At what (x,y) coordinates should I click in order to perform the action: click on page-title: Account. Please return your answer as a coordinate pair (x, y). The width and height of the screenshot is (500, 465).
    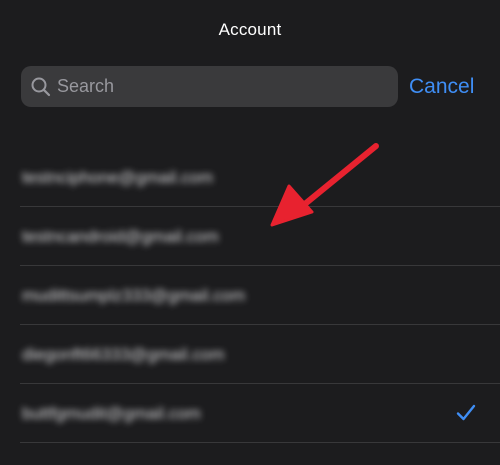
    Looking at the image, I should click on (250, 29).